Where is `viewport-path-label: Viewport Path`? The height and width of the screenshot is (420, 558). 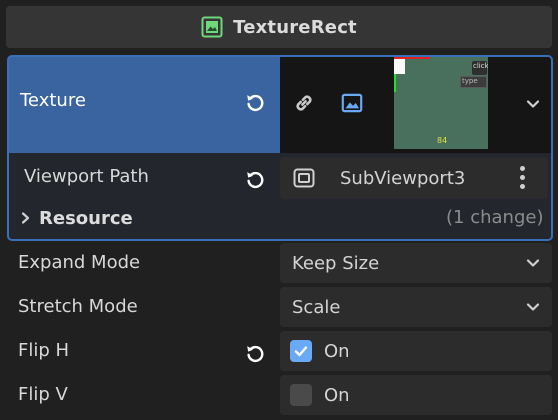 viewport-path-label: Viewport Path is located at coordinates (86, 176).